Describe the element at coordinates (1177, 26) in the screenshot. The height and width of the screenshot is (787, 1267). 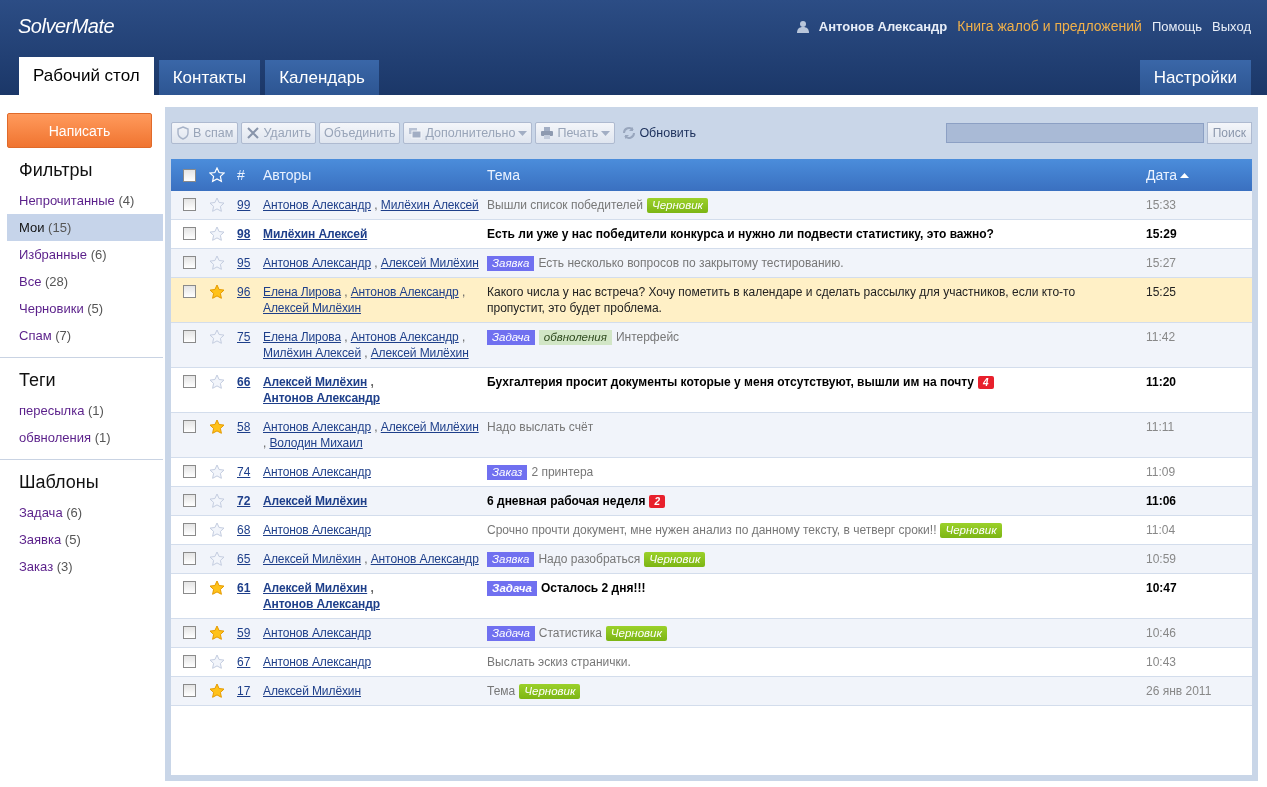
I see `header-link: Помощь` at that location.